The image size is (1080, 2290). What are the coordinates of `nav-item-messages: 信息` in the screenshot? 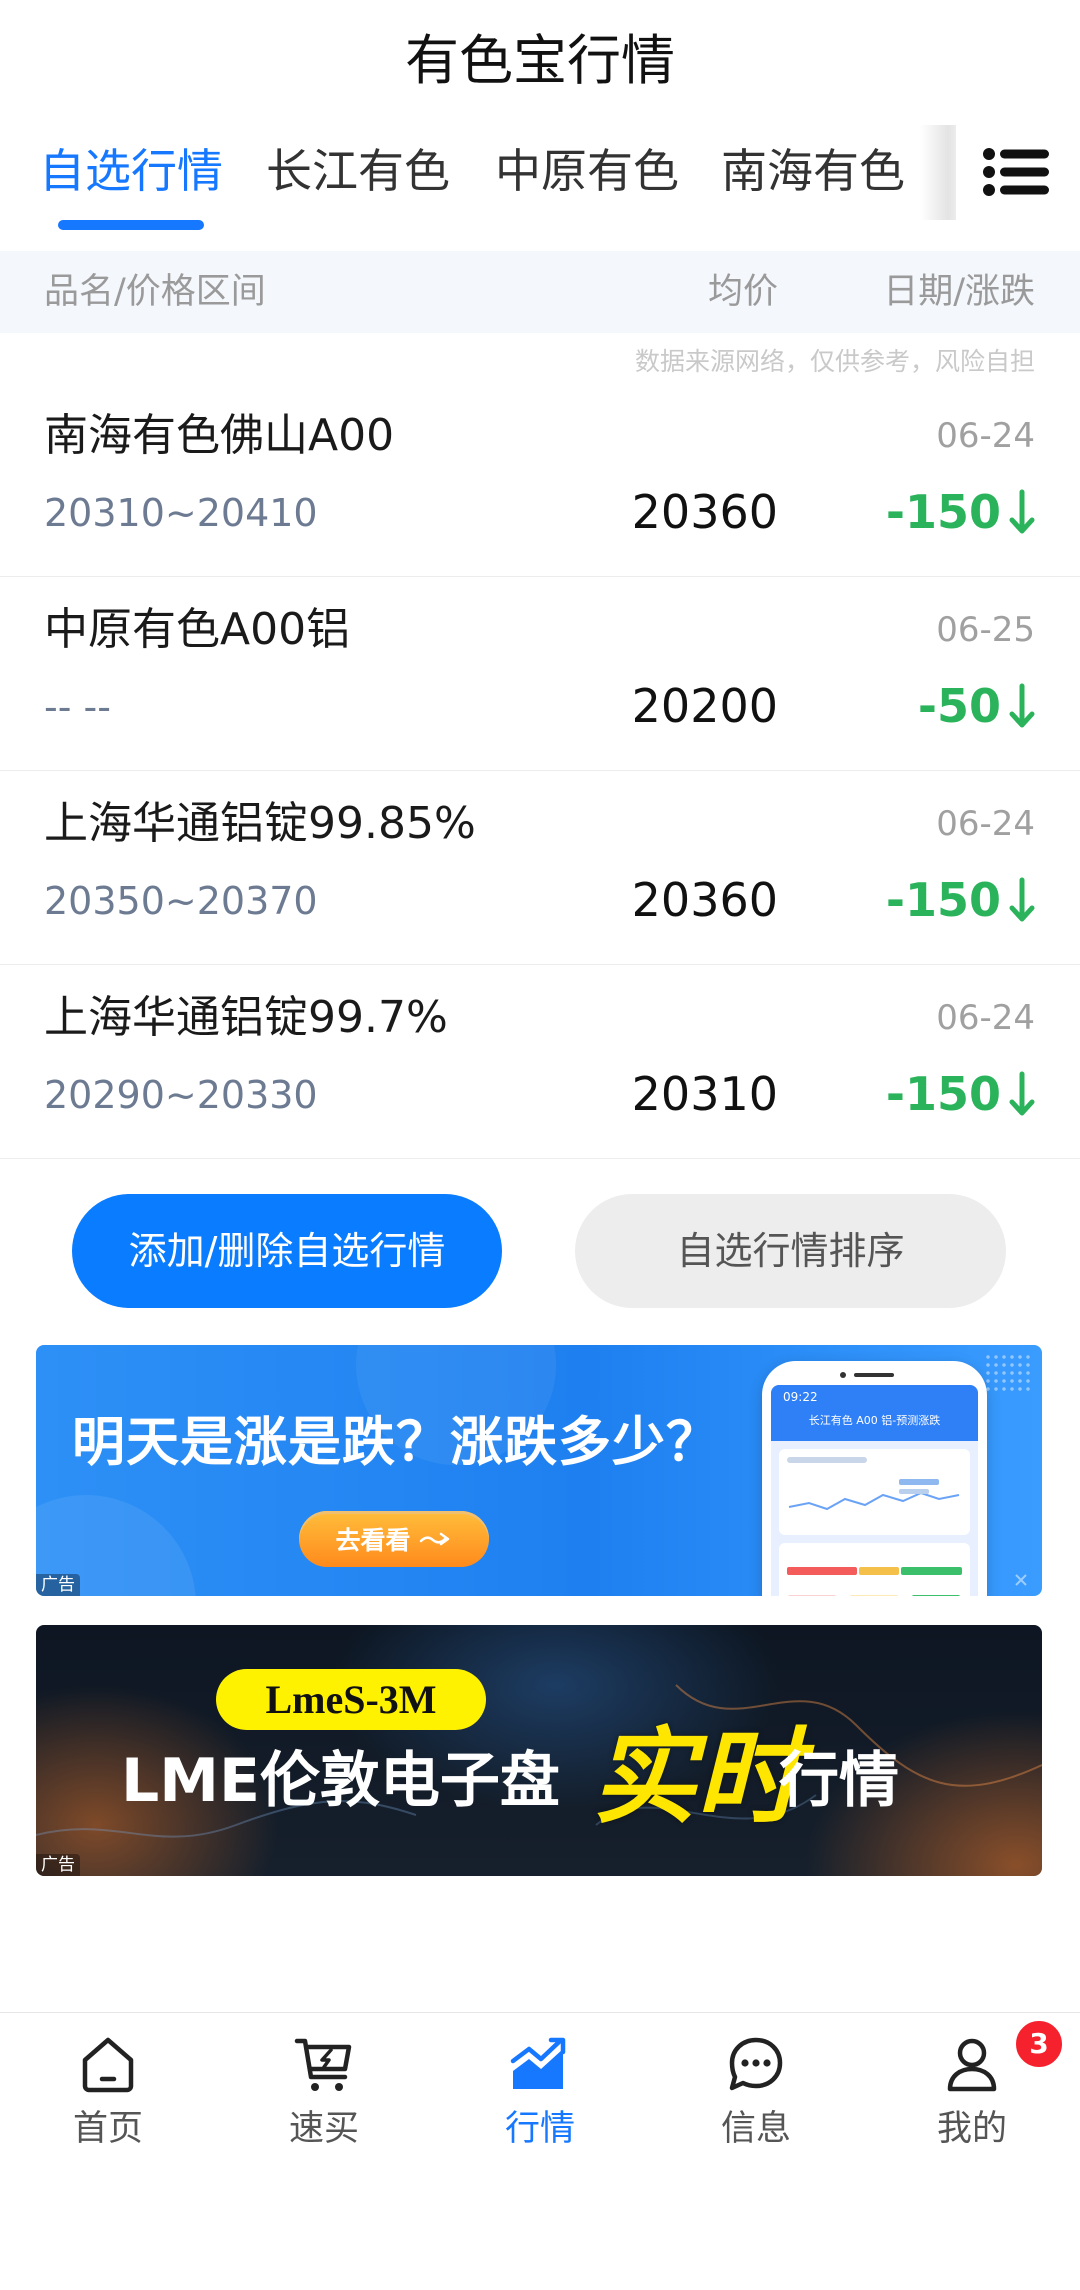 It's located at (756, 2108).